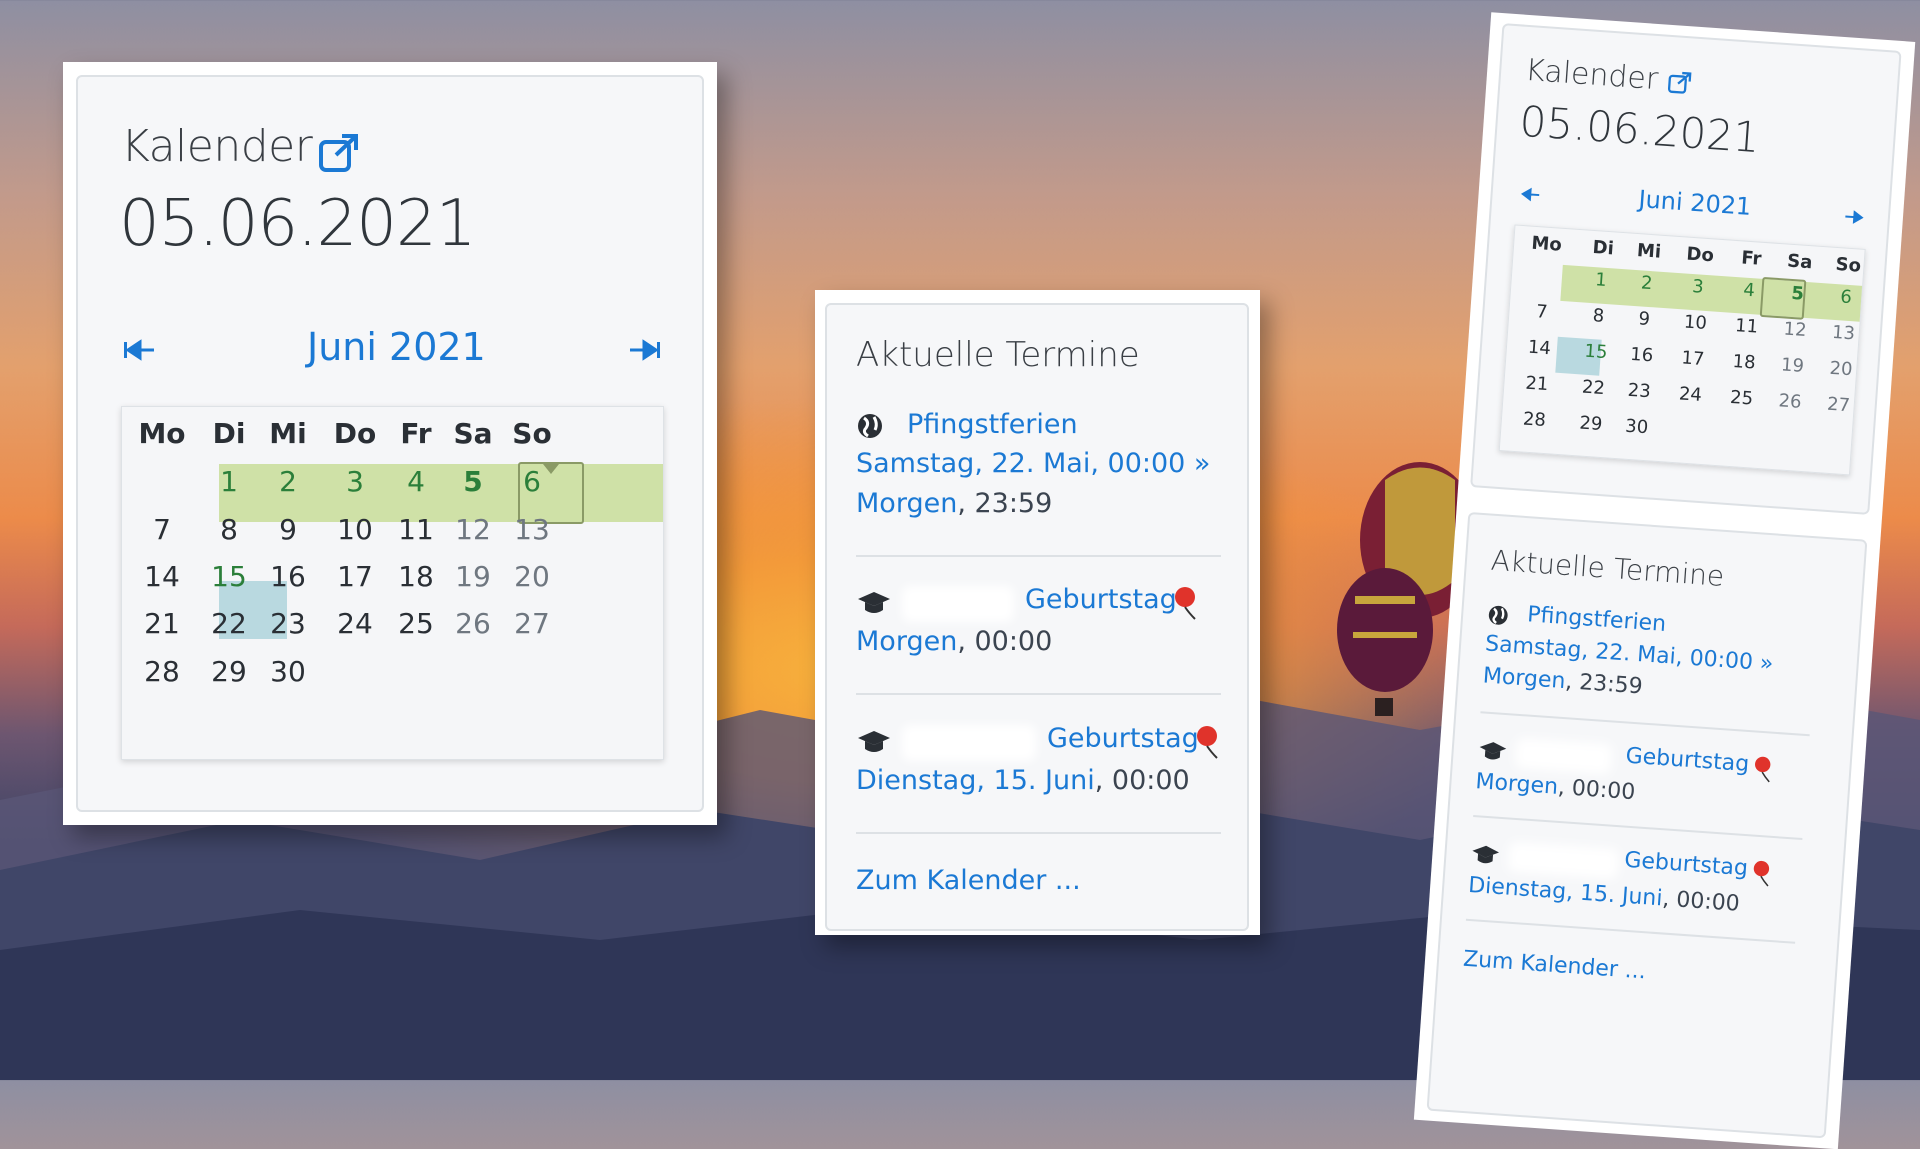  What do you see at coordinates (1695, 203) in the screenshot?
I see `mini-month-label: Juni 2021` at bounding box center [1695, 203].